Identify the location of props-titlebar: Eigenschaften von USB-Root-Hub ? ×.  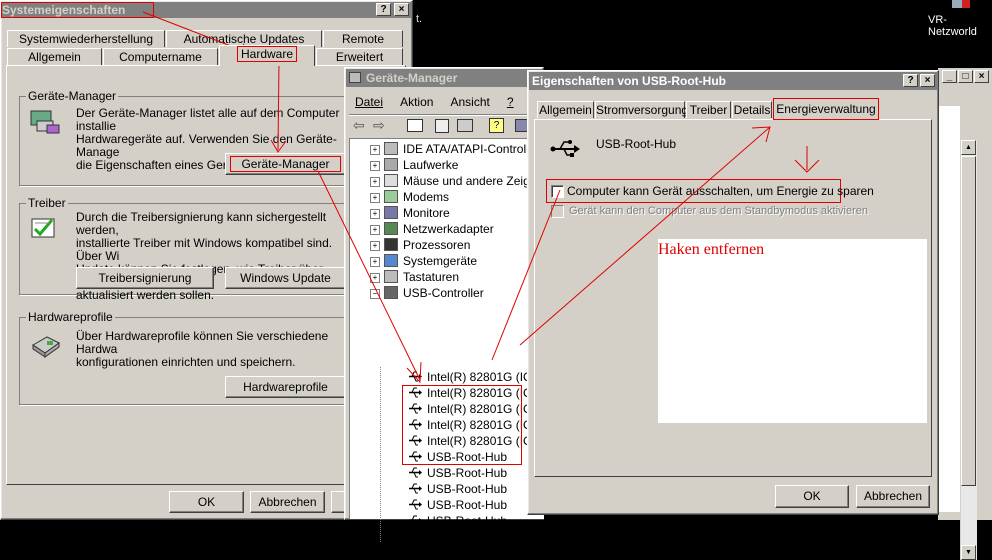
(733, 81).